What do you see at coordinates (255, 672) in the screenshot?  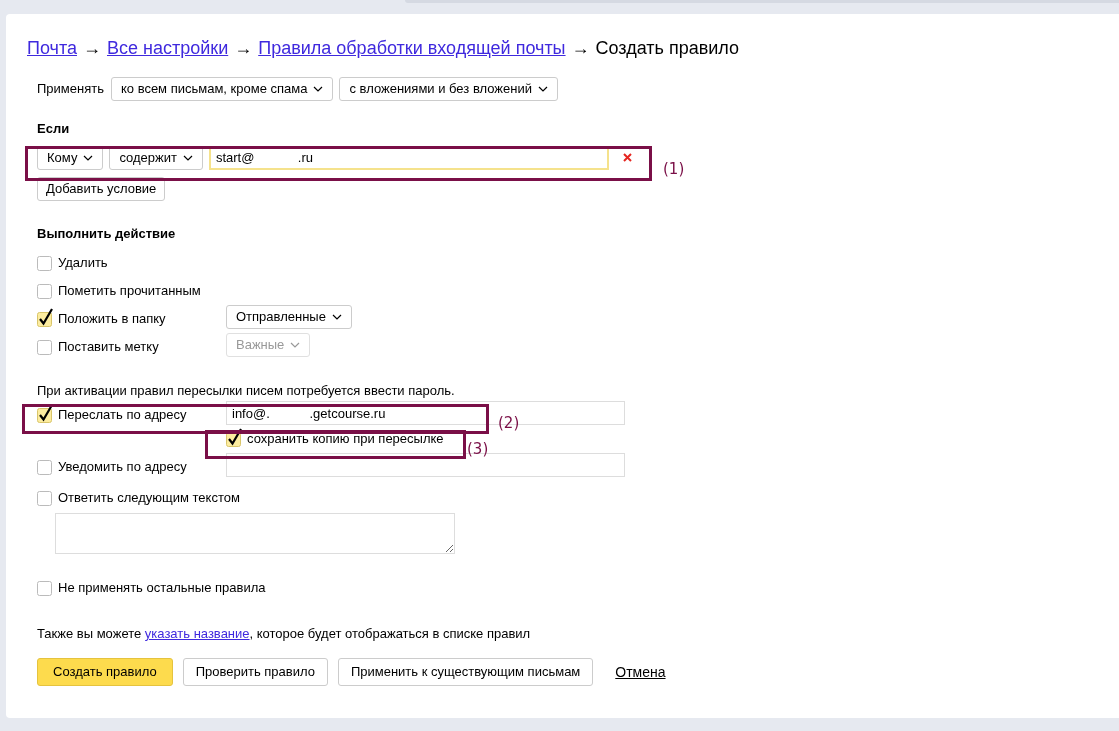 I see `action-button: Проверить правило` at bounding box center [255, 672].